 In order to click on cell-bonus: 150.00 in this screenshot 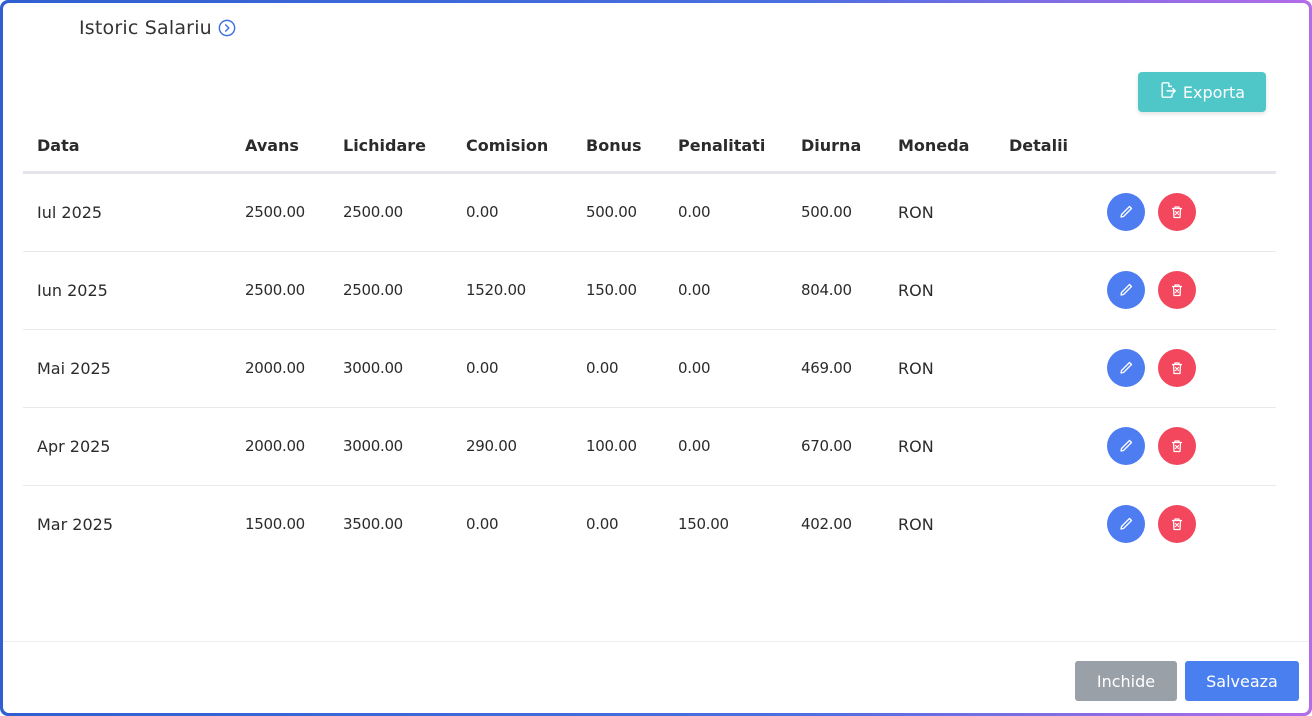, I will do `click(611, 290)`.